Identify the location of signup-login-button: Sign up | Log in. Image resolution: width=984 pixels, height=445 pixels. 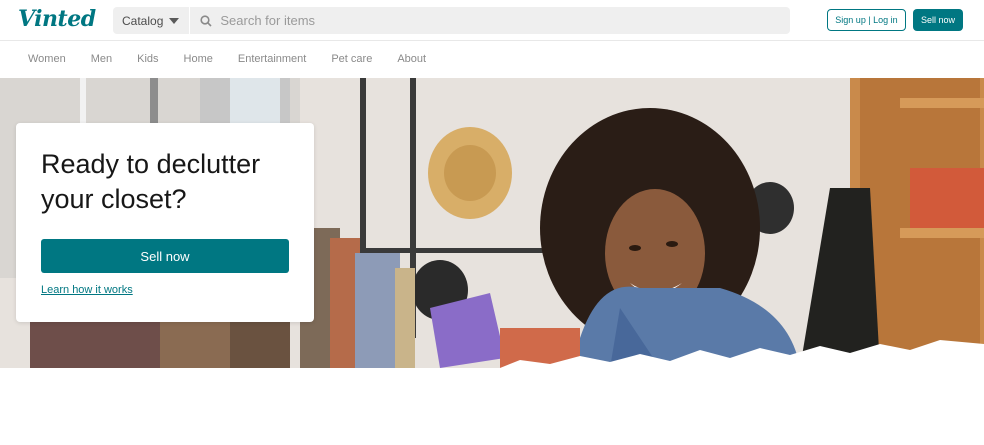
(866, 20).